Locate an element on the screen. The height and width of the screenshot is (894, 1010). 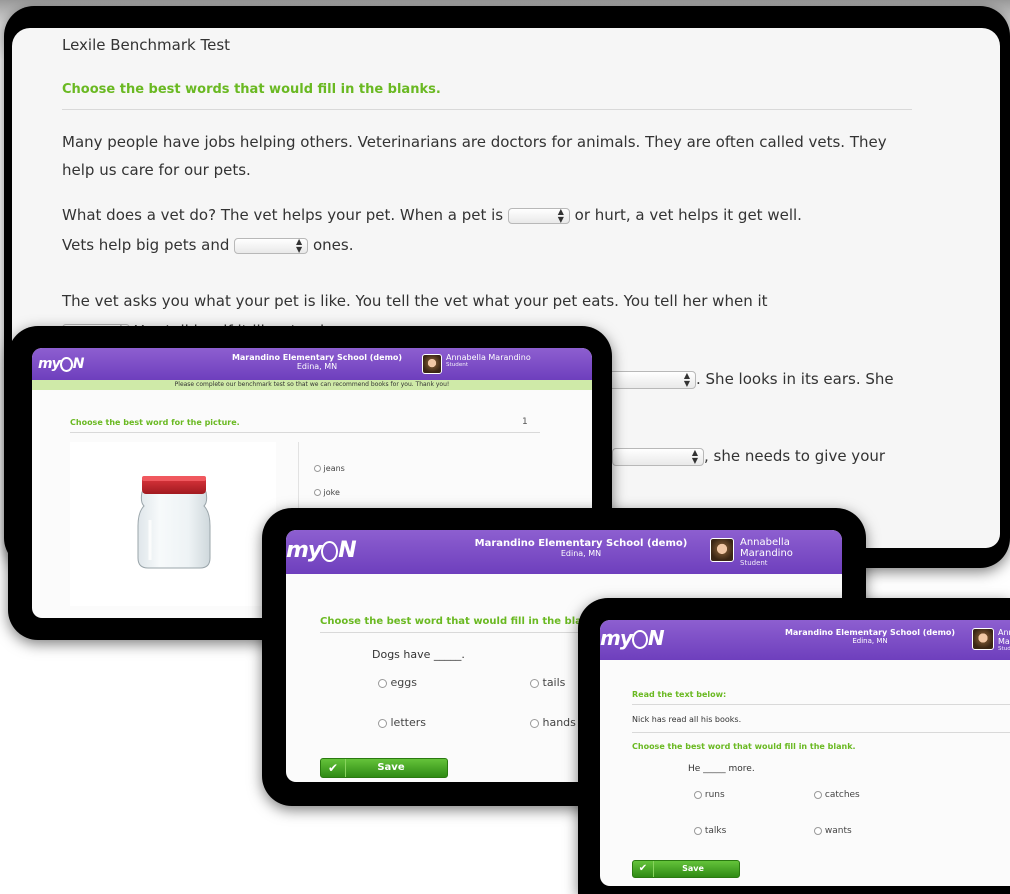
blank-select-4: ▲ ▼ is located at coordinates (651, 379).